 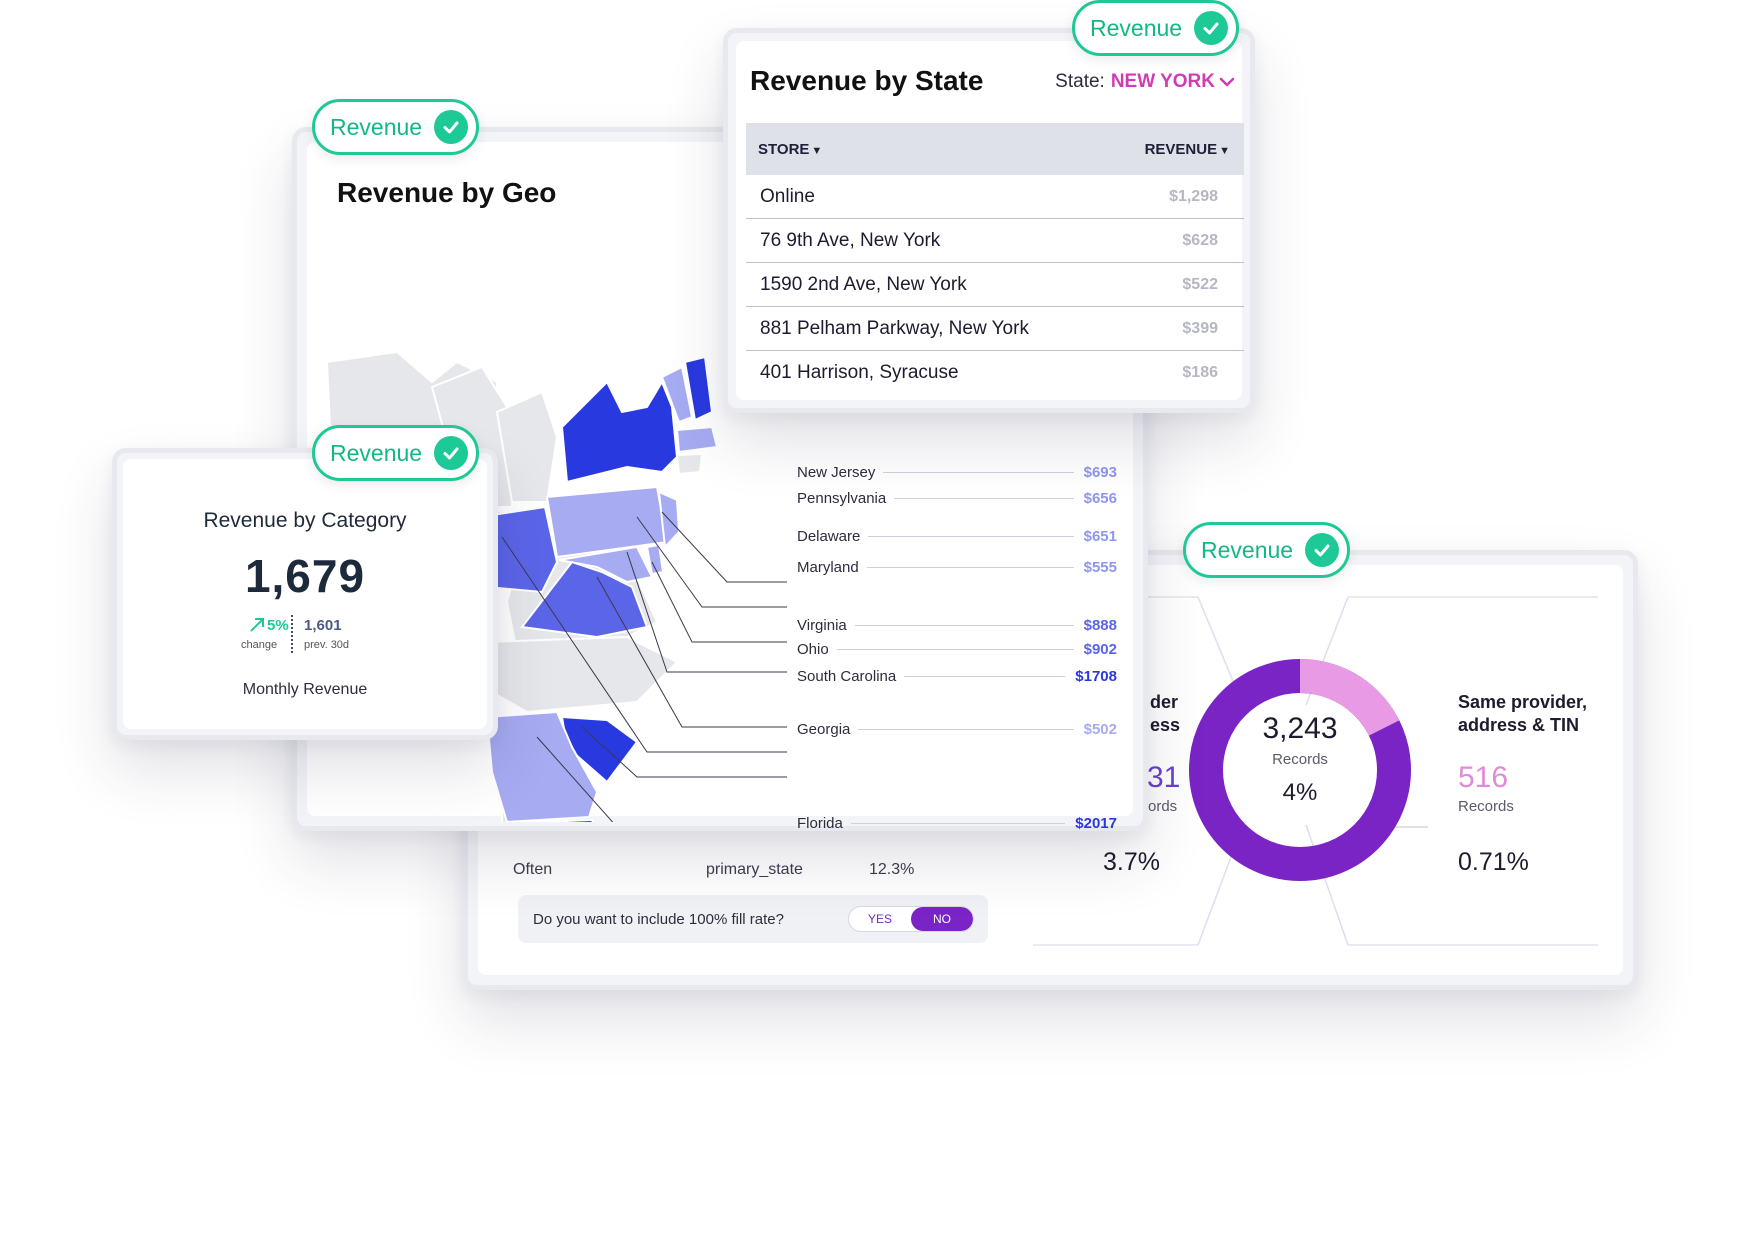 I want to click on right-metric-title-2: address & TIN, so click(x=1519, y=725).